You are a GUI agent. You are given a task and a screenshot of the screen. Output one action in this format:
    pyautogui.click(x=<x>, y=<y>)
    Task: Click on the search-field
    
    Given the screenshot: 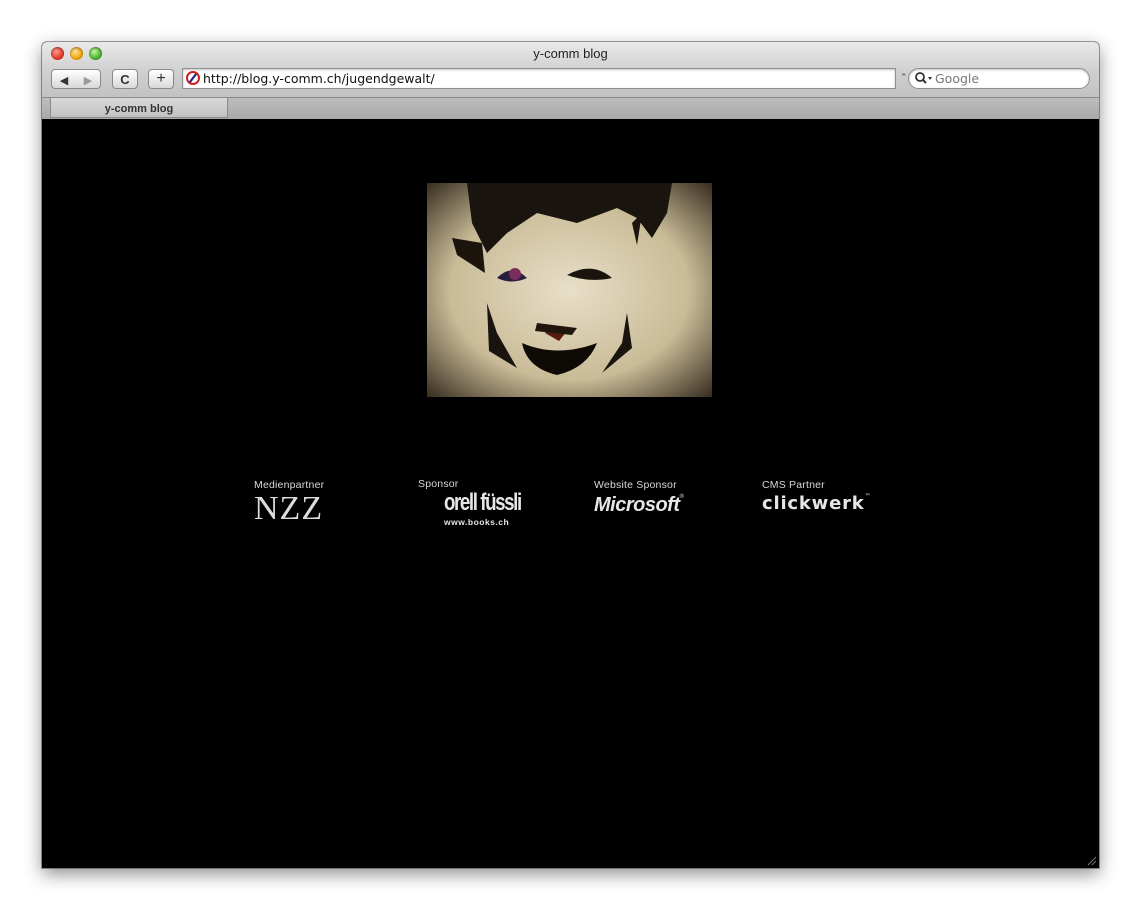 What is the action you would take?
    pyautogui.click(x=999, y=78)
    